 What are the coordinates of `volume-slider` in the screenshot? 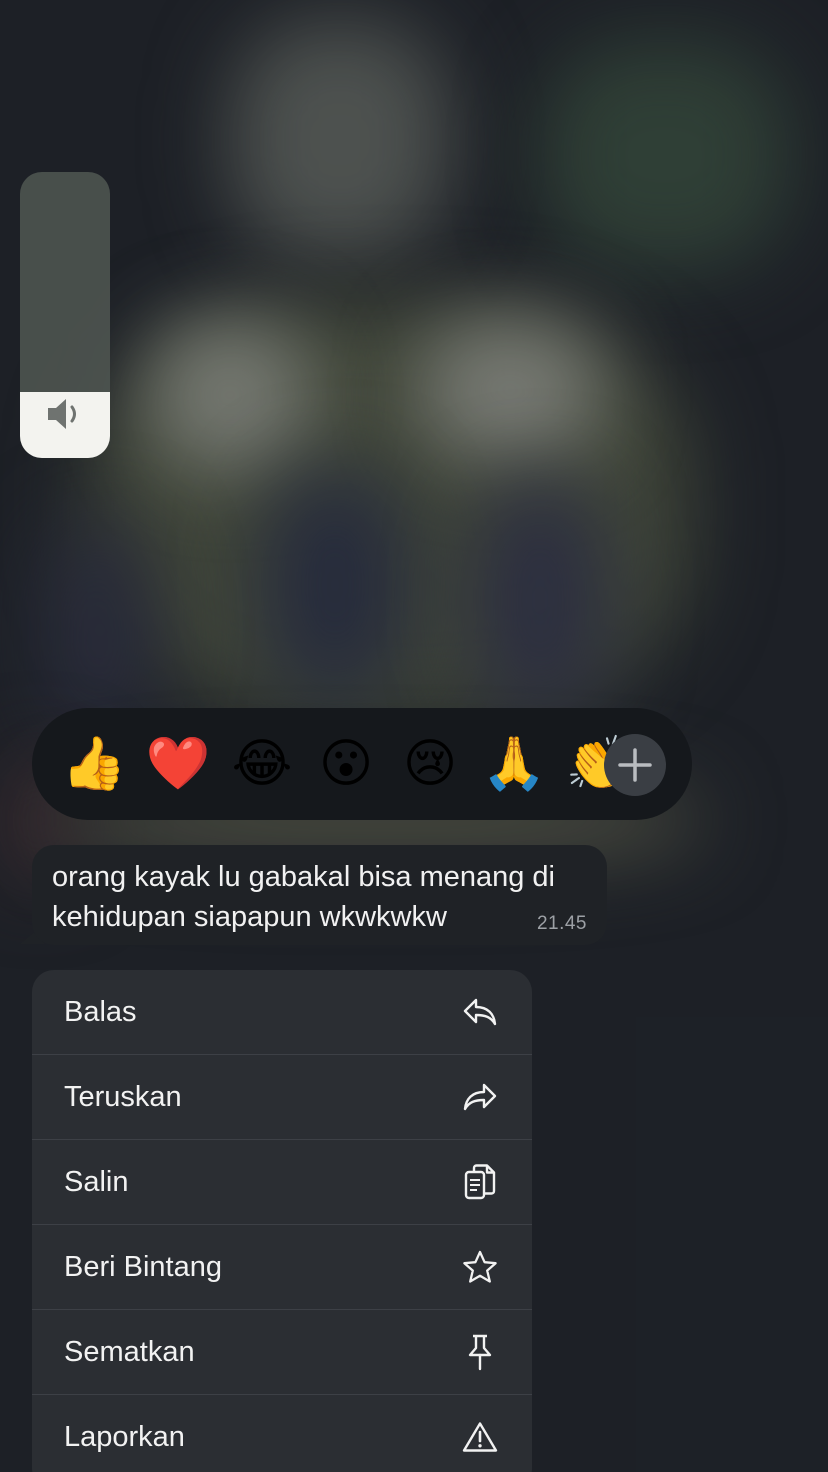 It's located at (65, 315).